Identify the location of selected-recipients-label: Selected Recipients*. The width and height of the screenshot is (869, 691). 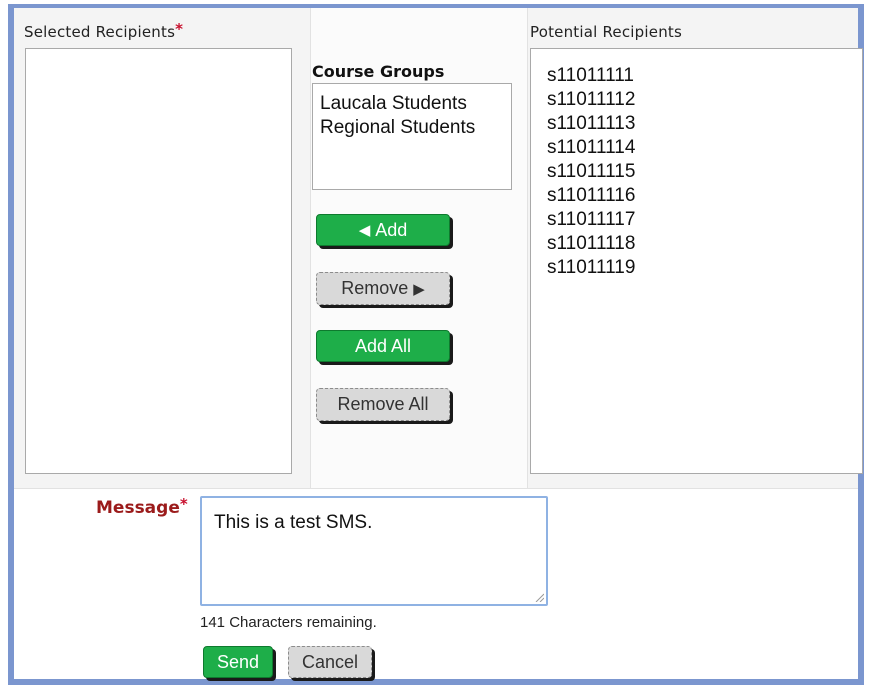
(104, 30).